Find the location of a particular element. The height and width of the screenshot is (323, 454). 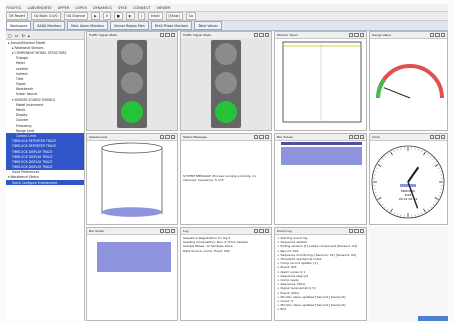

layout-icon: ◧ is located at coordinates (130, 16).